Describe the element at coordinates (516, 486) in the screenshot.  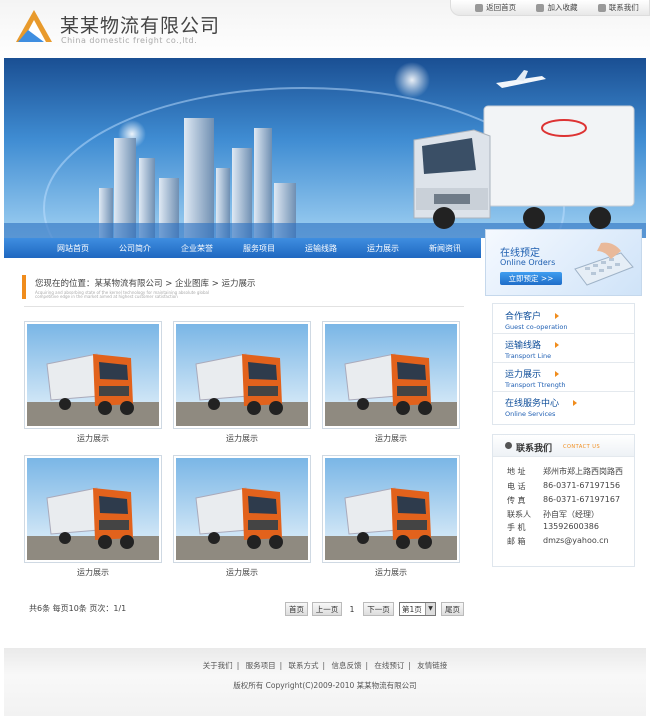
I see `contact-label: 电 话` at that location.